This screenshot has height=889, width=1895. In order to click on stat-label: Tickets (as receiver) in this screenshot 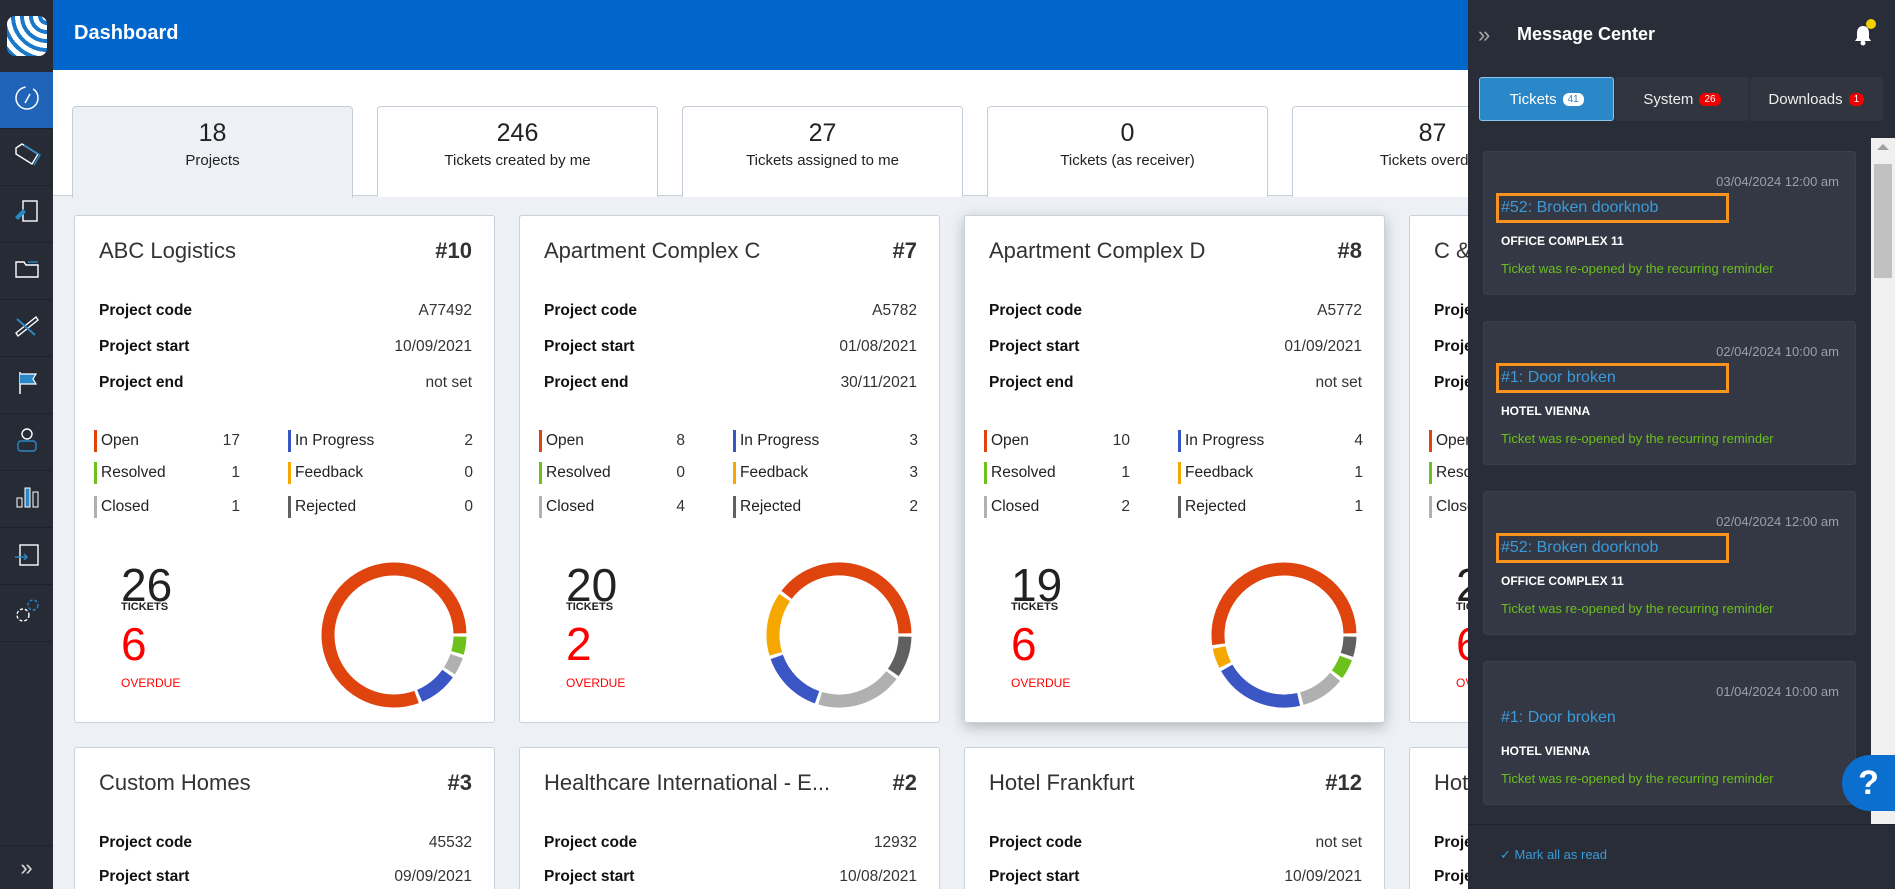, I will do `click(1127, 160)`.